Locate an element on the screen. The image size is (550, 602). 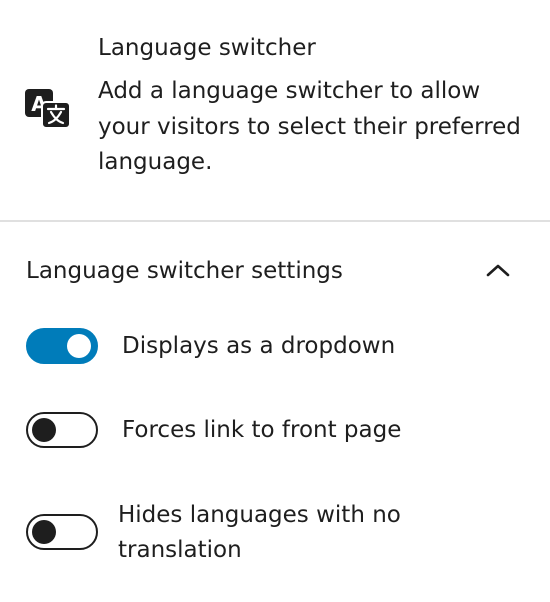
dropdown-toggle-label: Displays as a dropdown is located at coordinates (259, 346).